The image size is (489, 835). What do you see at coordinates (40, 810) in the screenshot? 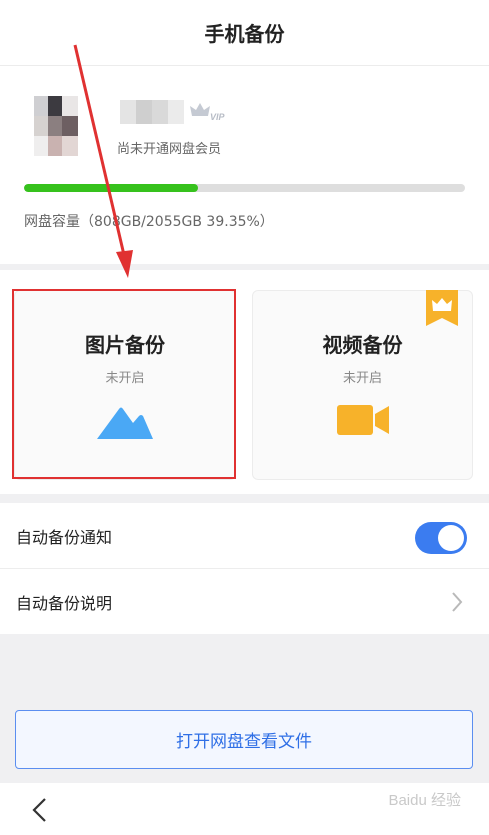
I see `chevron-left-icon` at bounding box center [40, 810].